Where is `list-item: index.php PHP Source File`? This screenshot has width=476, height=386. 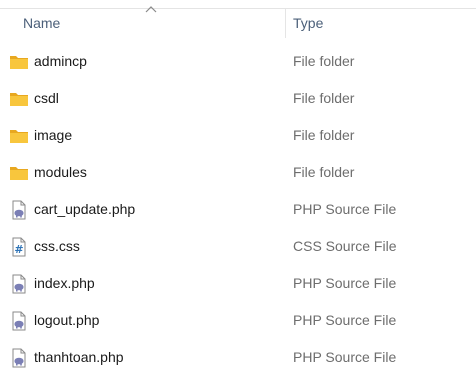 list-item: index.php PHP Source File is located at coordinates (238, 283).